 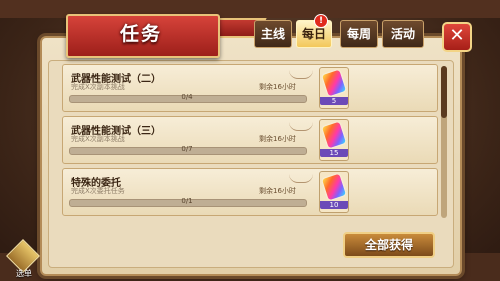 I want to click on quest-progress-text: 0/4, so click(x=187, y=97).